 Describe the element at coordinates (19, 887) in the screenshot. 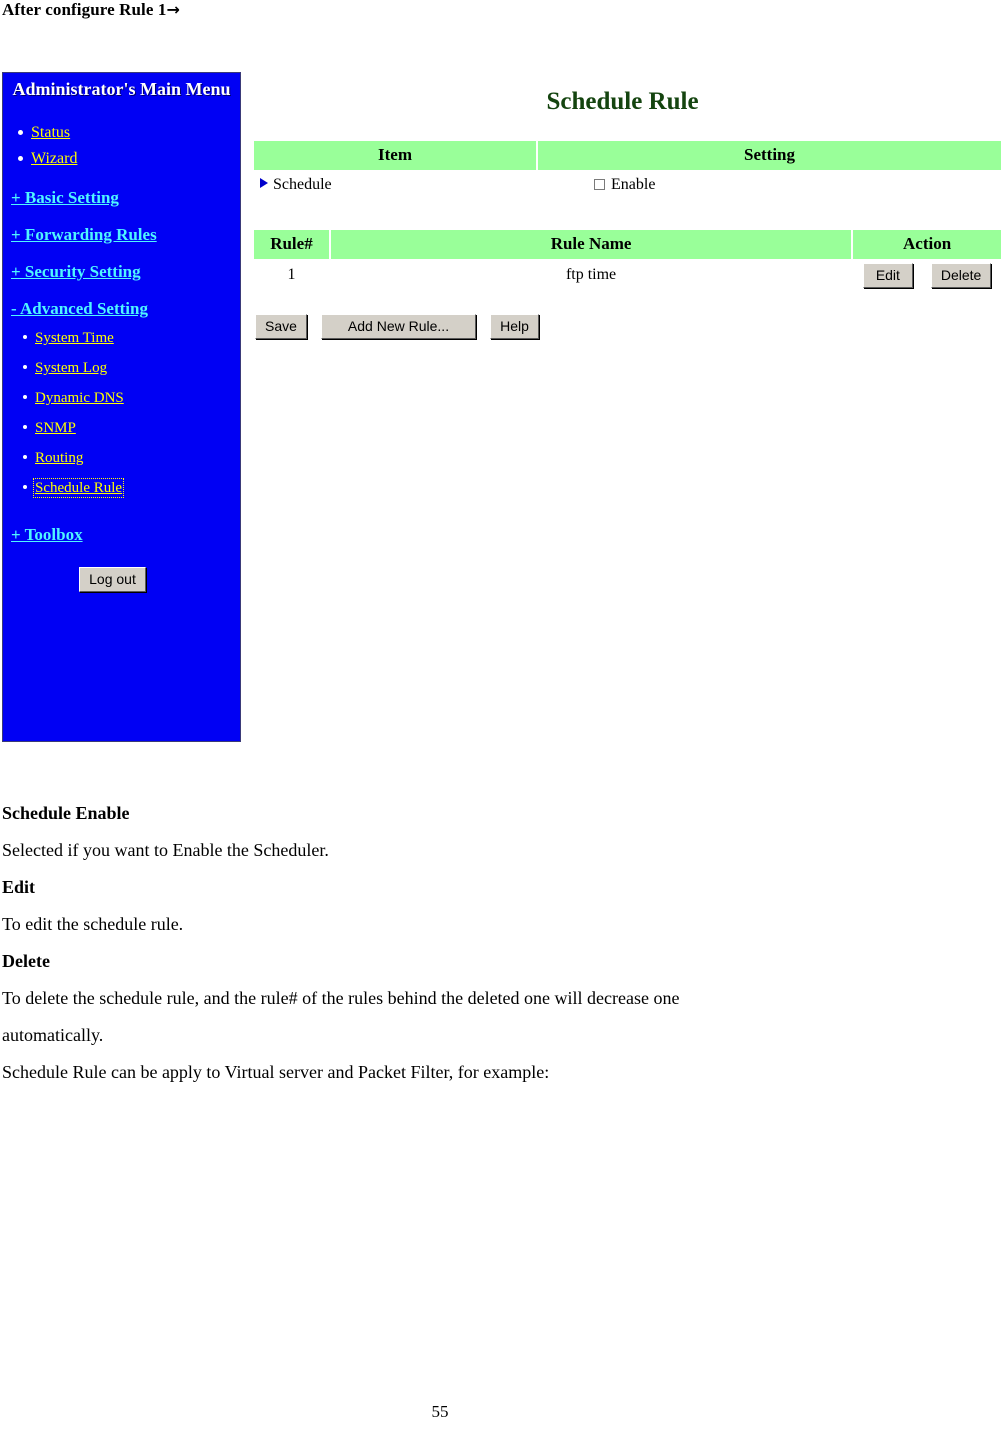

I see `description-term: Edit` at that location.